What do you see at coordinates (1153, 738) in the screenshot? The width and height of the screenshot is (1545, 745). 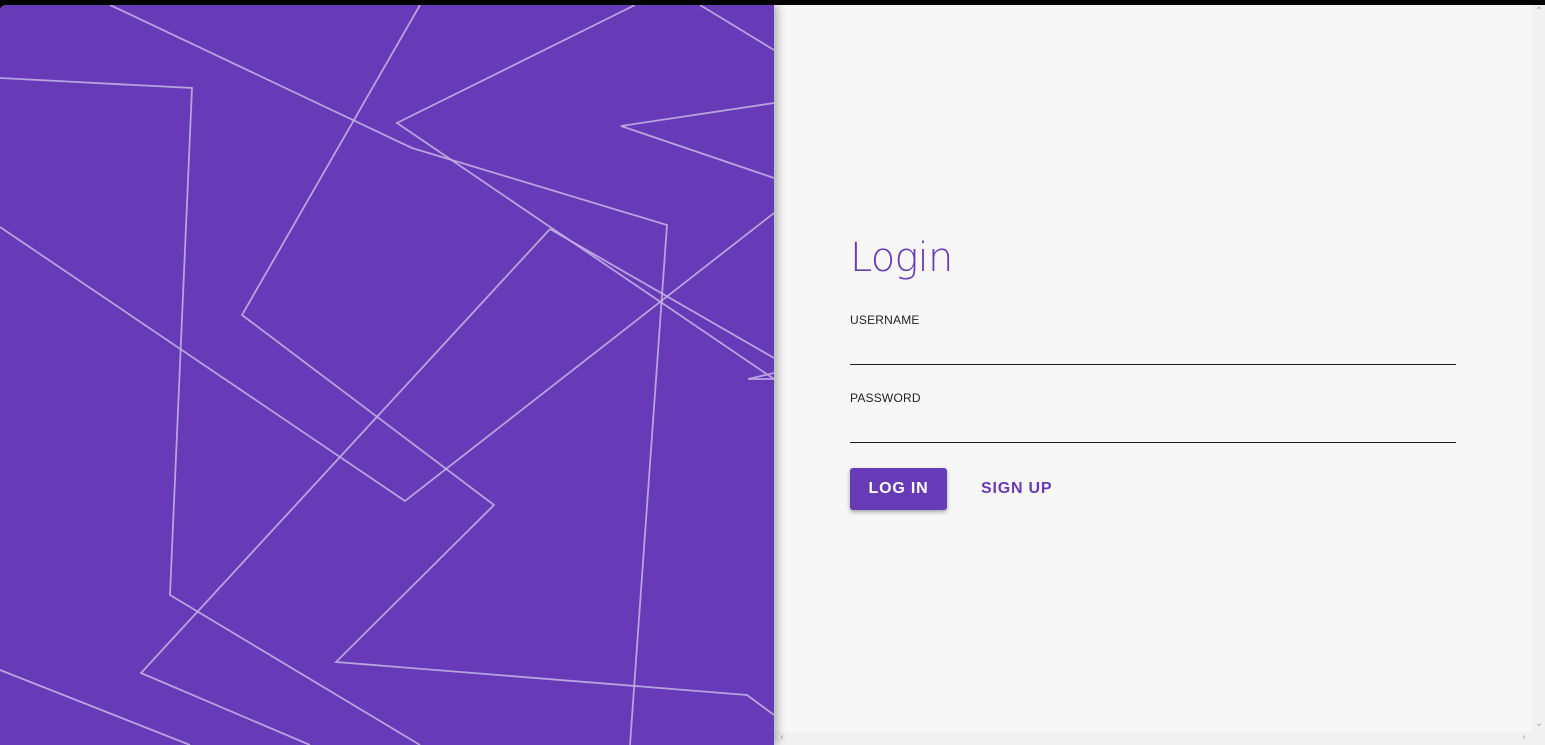 I see `horizontal-scrollbar: ‹ ›` at bounding box center [1153, 738].